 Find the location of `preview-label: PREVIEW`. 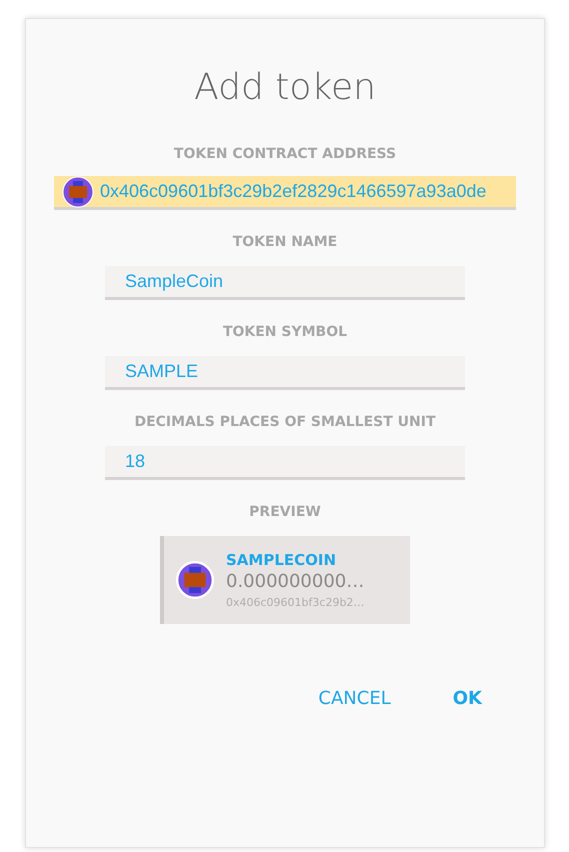

preview-label: PREVIEW is located at coordinates (285, 512).